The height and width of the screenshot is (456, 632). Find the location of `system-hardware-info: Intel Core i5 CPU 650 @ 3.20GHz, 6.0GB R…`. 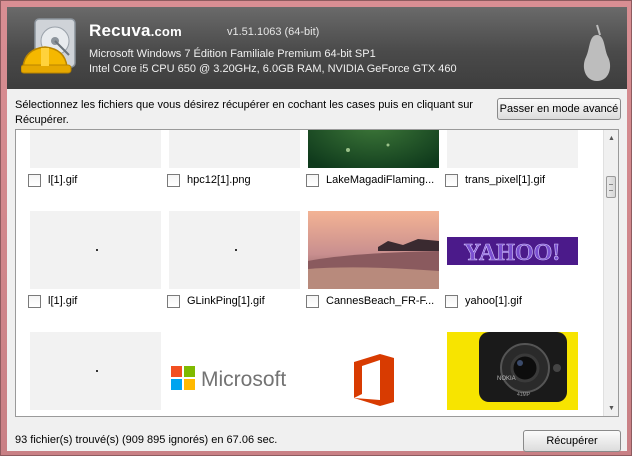

system-hardware-info: Intel Core i5 CPU 650 @ 3.20GHz, 6.0GB R… is located at coordinates (273, 69).